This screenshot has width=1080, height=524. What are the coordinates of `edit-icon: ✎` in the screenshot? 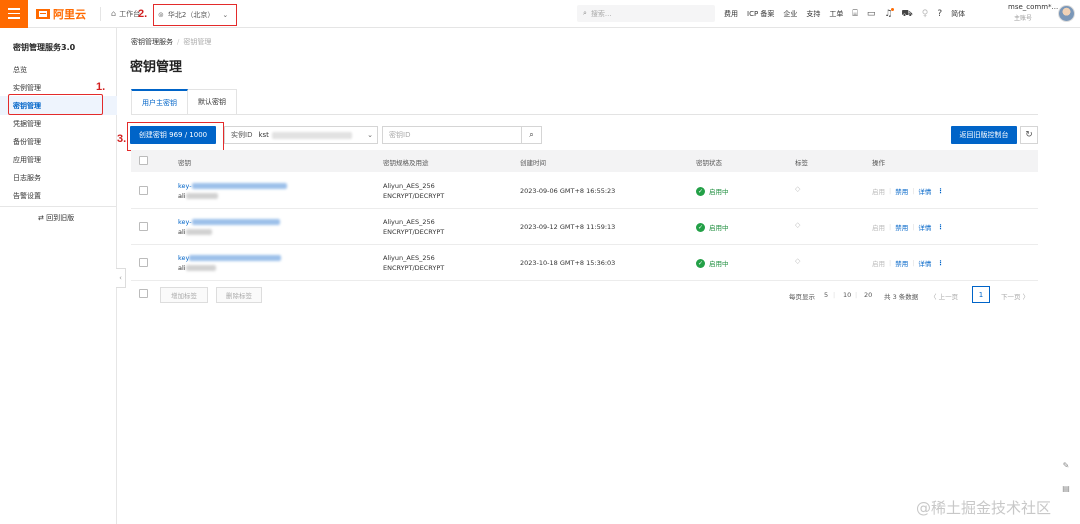 It's located at (1066, 465).